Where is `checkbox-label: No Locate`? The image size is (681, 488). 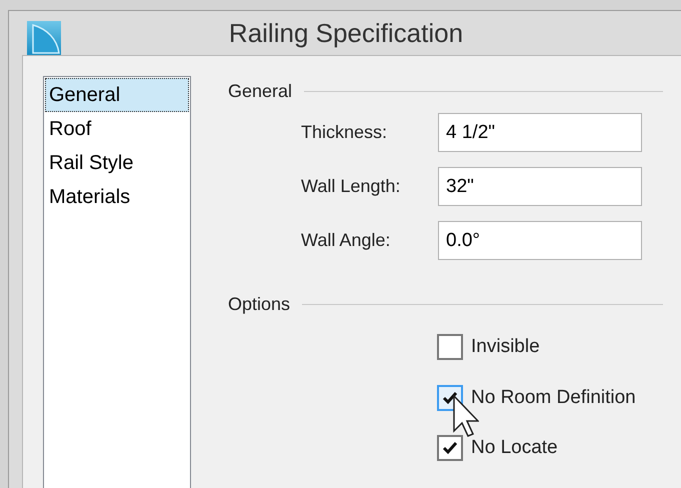
checkbox-label: No Locate is located at coordinates (514, 448).